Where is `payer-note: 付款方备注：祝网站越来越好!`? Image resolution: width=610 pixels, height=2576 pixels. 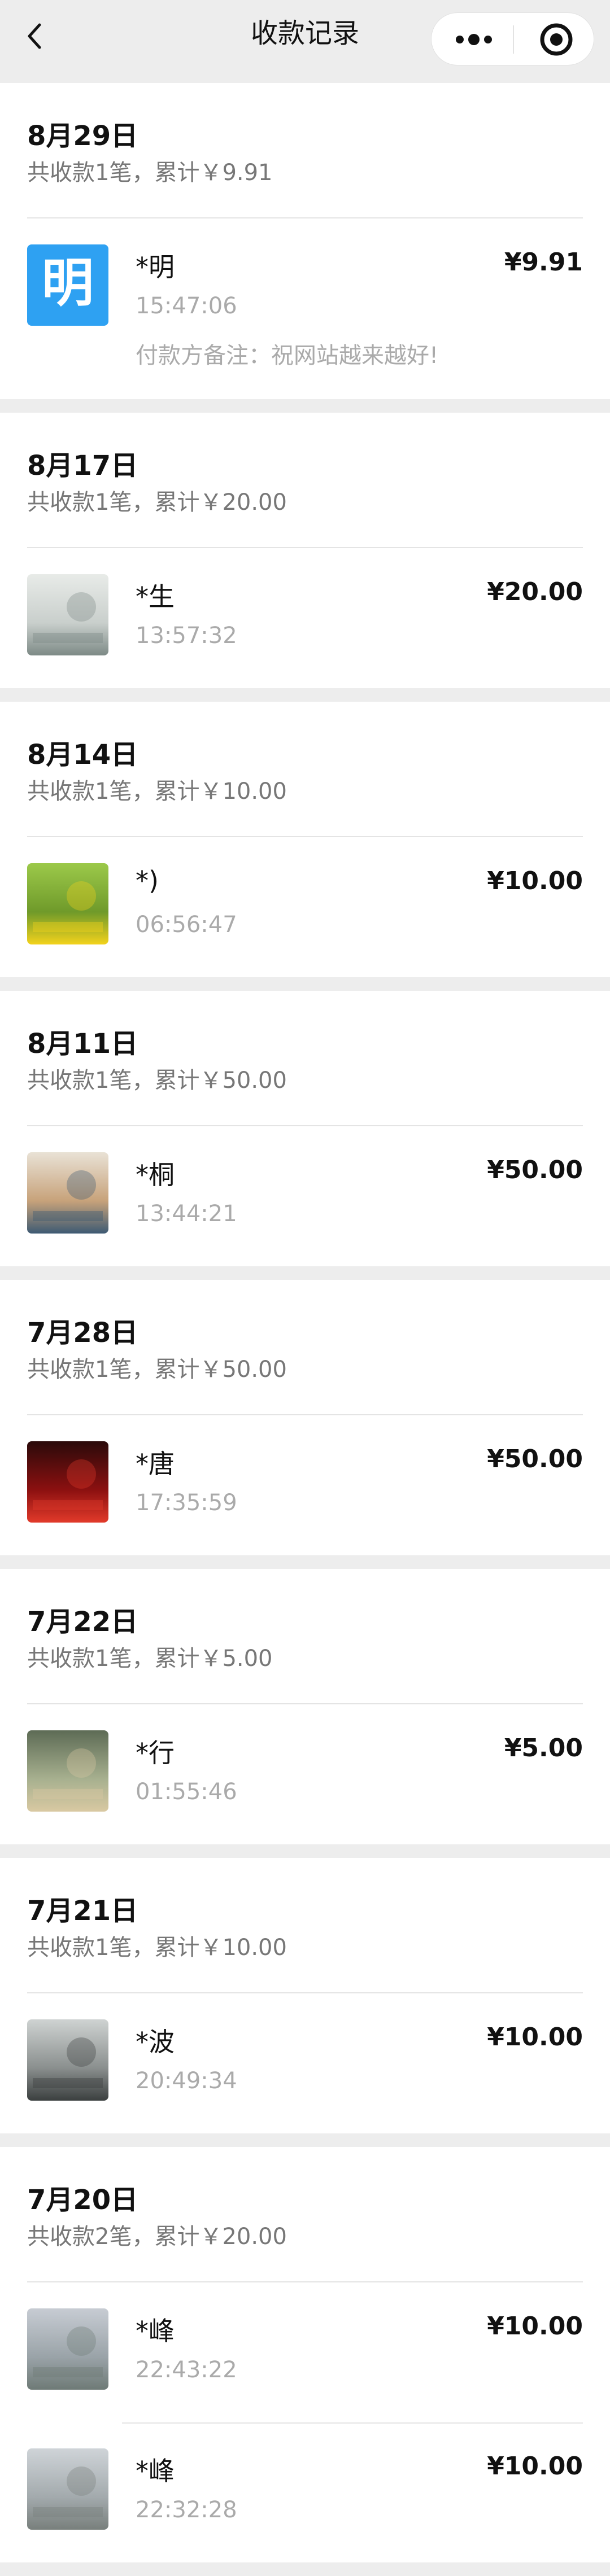
payer-note: 付款方备注：祝网站越来越好! is located at coordinates (287, 356).